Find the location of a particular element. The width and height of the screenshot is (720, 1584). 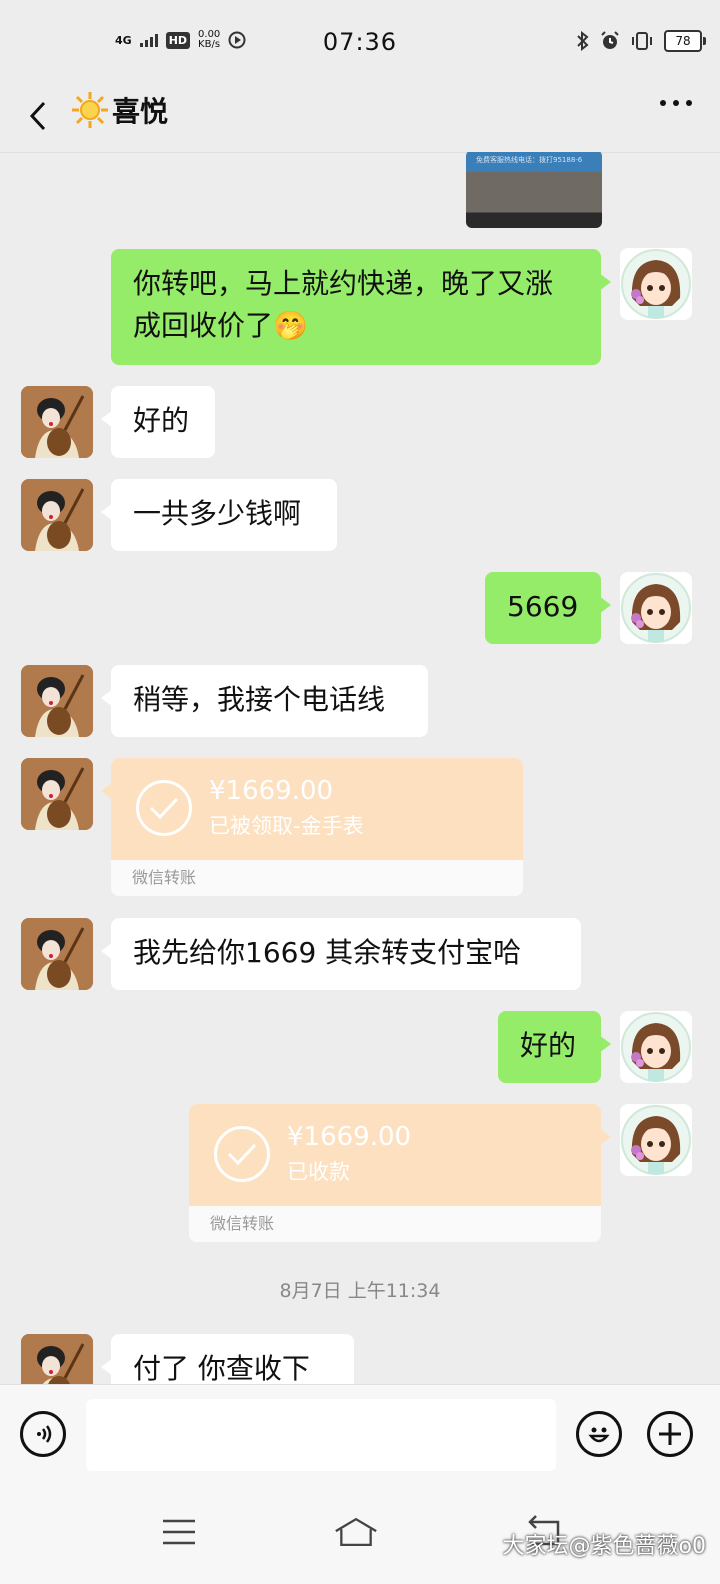

alarm-icon is located at coordinates (610, 40).